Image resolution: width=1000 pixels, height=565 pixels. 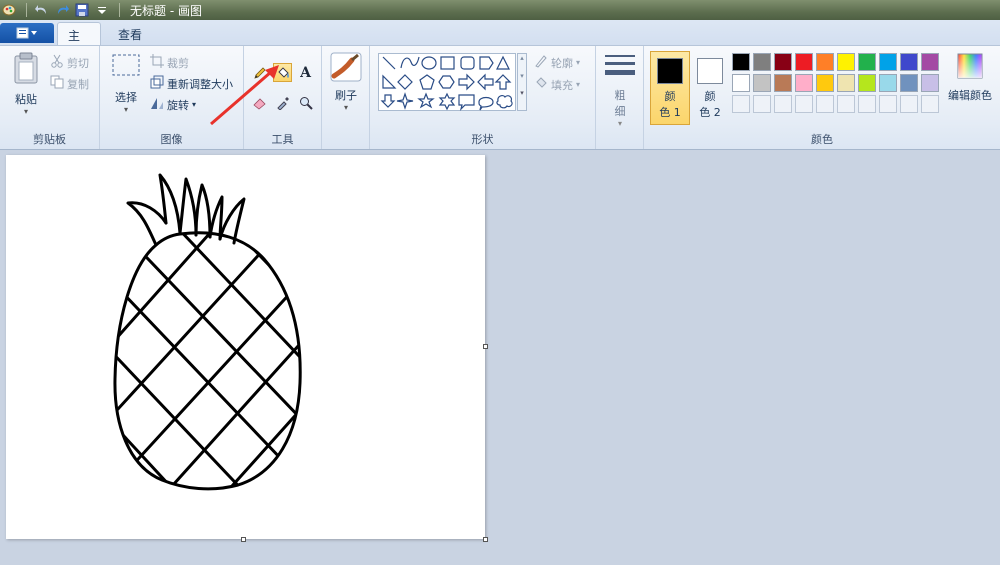 I want to click on select-rectangle-icon, so click(x=126, y=65).